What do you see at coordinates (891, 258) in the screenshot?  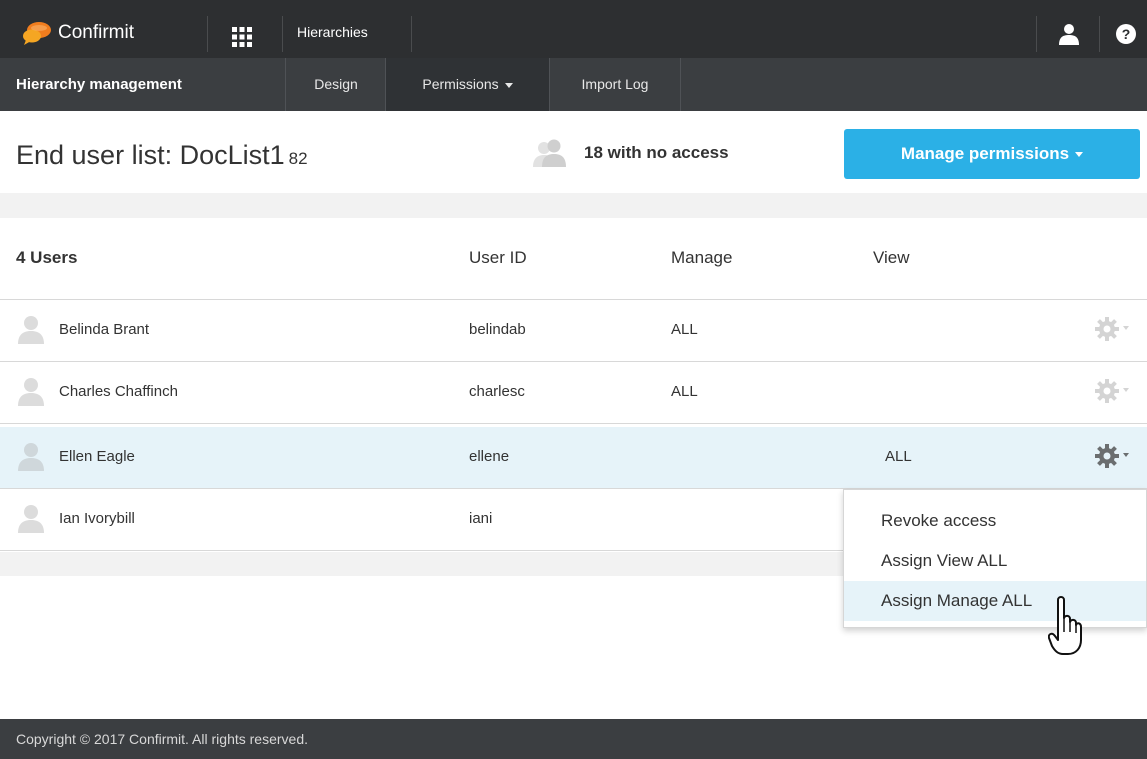 I see `column-header-view: View` at bounding box center [891, 258].